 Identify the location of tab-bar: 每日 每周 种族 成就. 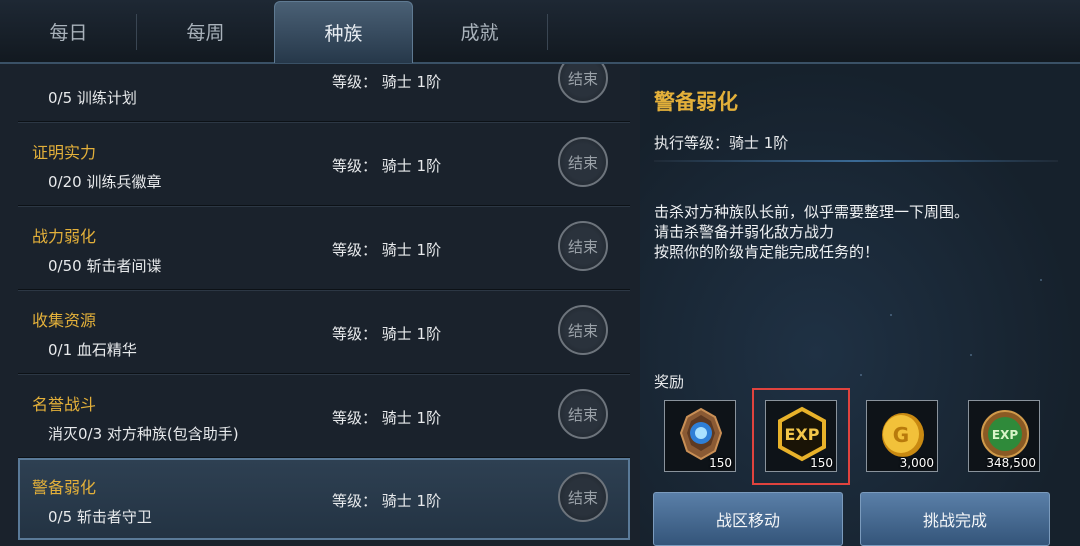
(540, 32).